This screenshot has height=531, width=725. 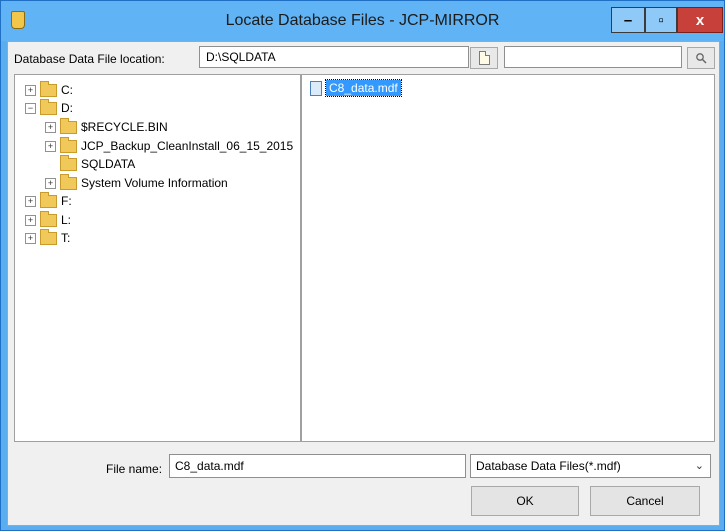 What do you see at coordinates (187, 146) in the screenshot?
I see `tree-node-label: JCP_Backup_CleanInstall_06_15_2015` at bounding box center [187, 146].